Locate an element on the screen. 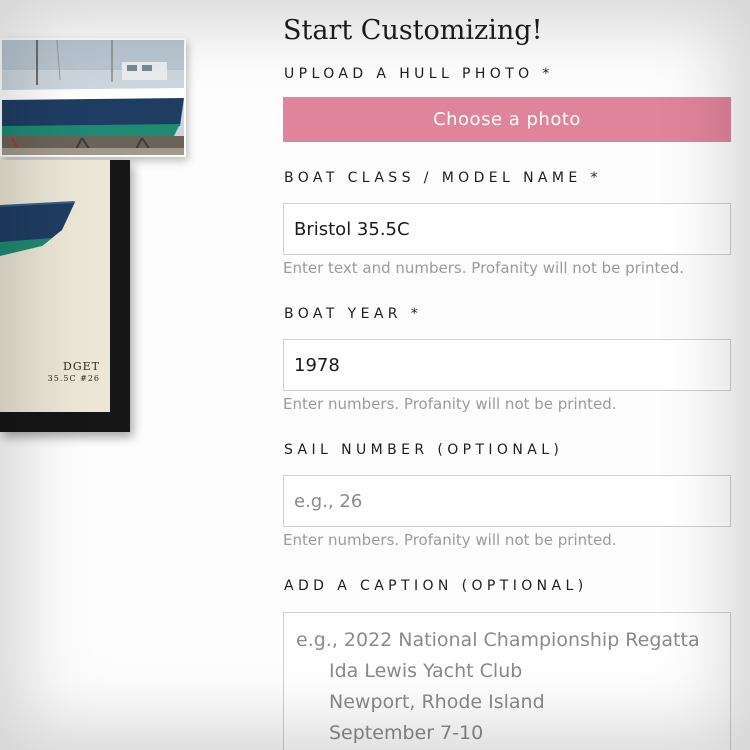  page-title: Start Customizing! is located at coordinates (413, 30).